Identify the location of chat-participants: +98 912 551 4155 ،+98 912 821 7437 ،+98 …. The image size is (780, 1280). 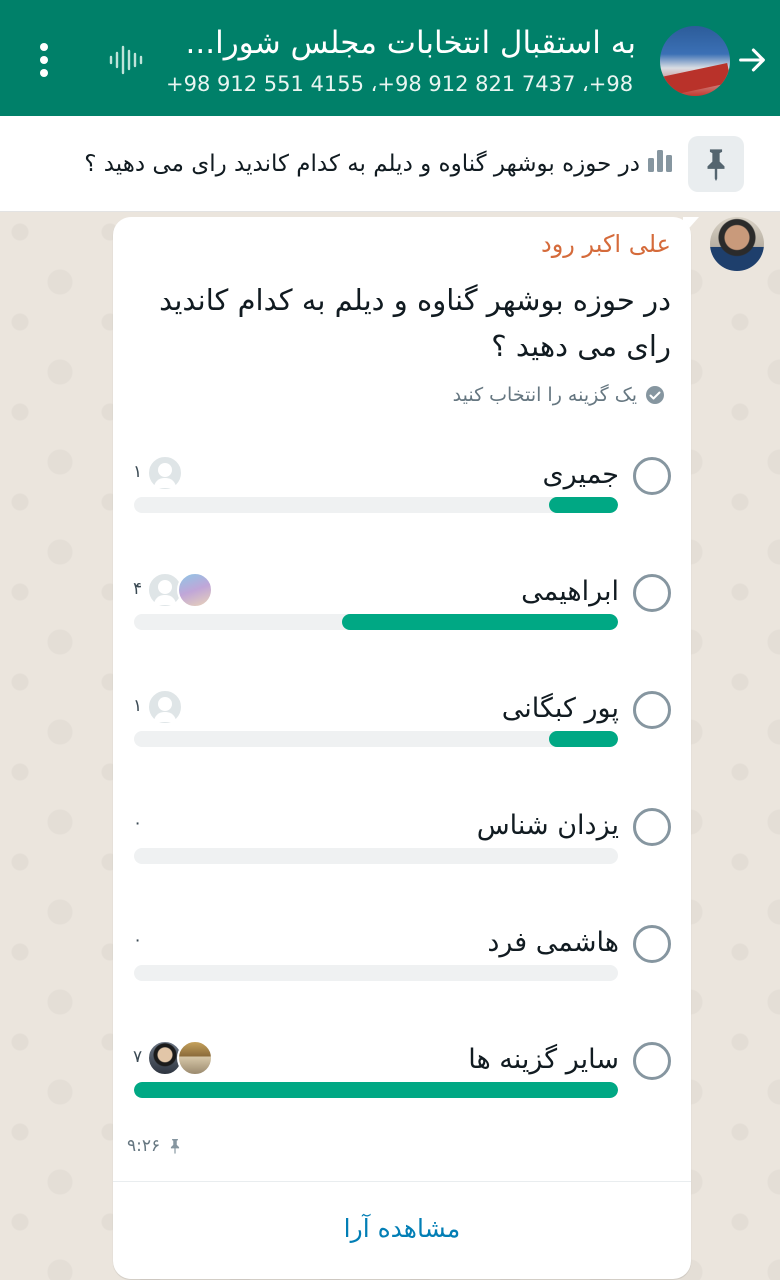
(401, 84).